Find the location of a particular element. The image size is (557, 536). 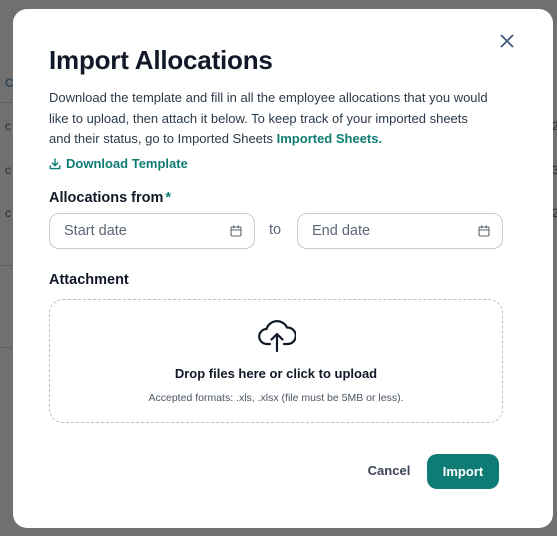

allocations-from-text: Allocations from is located at coordinates (106, 198).